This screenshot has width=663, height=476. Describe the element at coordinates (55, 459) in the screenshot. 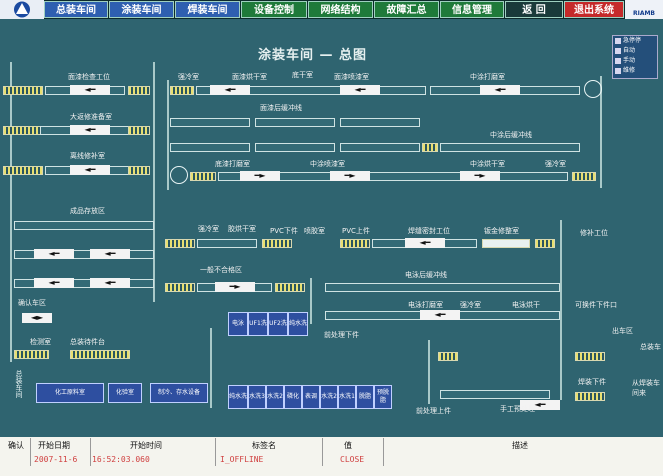

I see `alarm-start-date: 2007-11-6` at that location.